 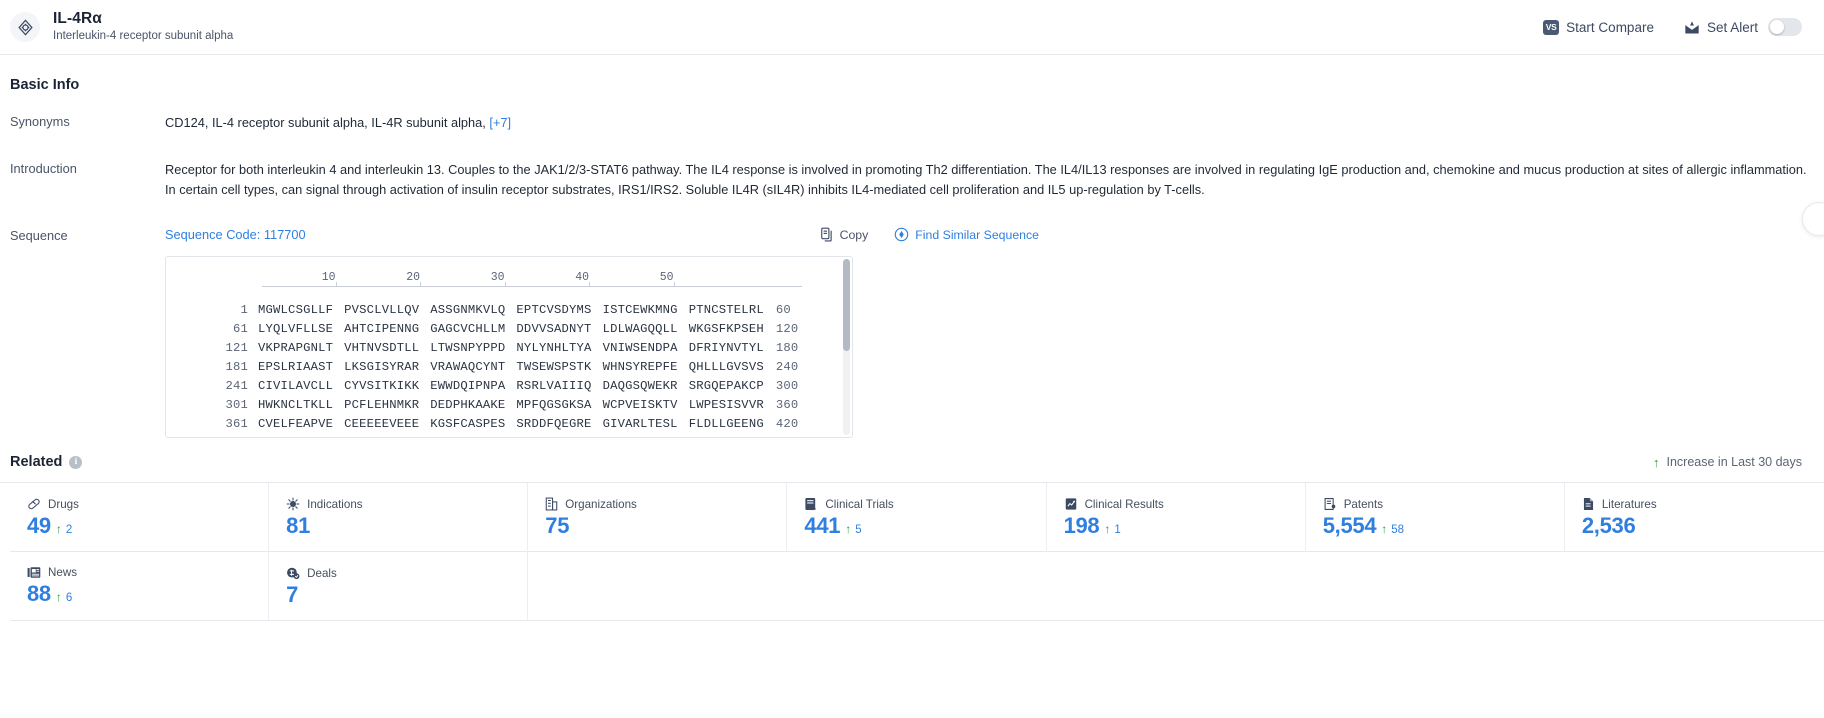 What do you see at coordinates (500, 122) in the screenshot?
I see `synonyms-more-link: [+7]` at bounding box center [500, 122].